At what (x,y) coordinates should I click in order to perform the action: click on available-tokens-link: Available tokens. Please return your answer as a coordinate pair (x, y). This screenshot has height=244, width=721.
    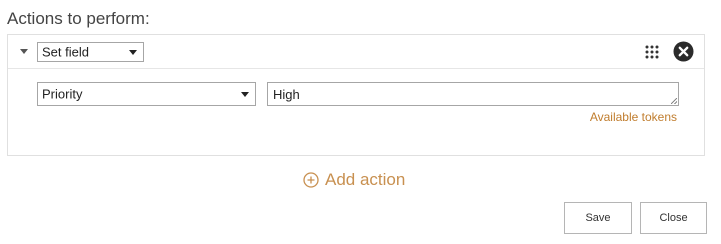
    Looking at the image, I should click on (633, 117).